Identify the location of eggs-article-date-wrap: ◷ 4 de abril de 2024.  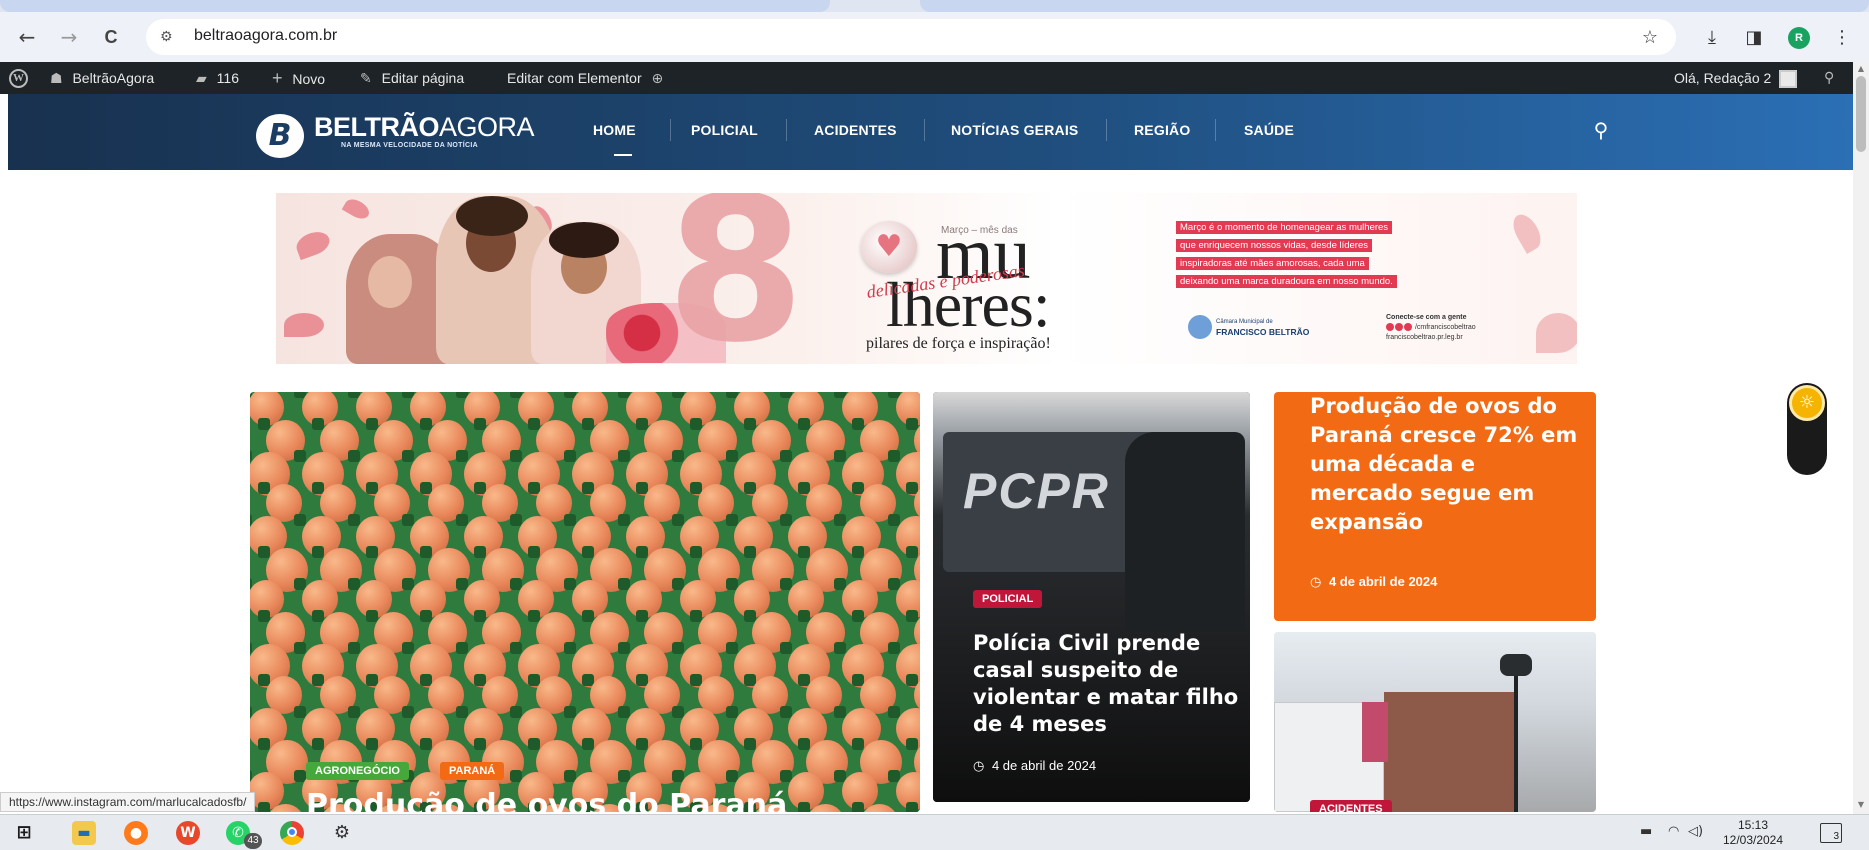
(1373, 582).